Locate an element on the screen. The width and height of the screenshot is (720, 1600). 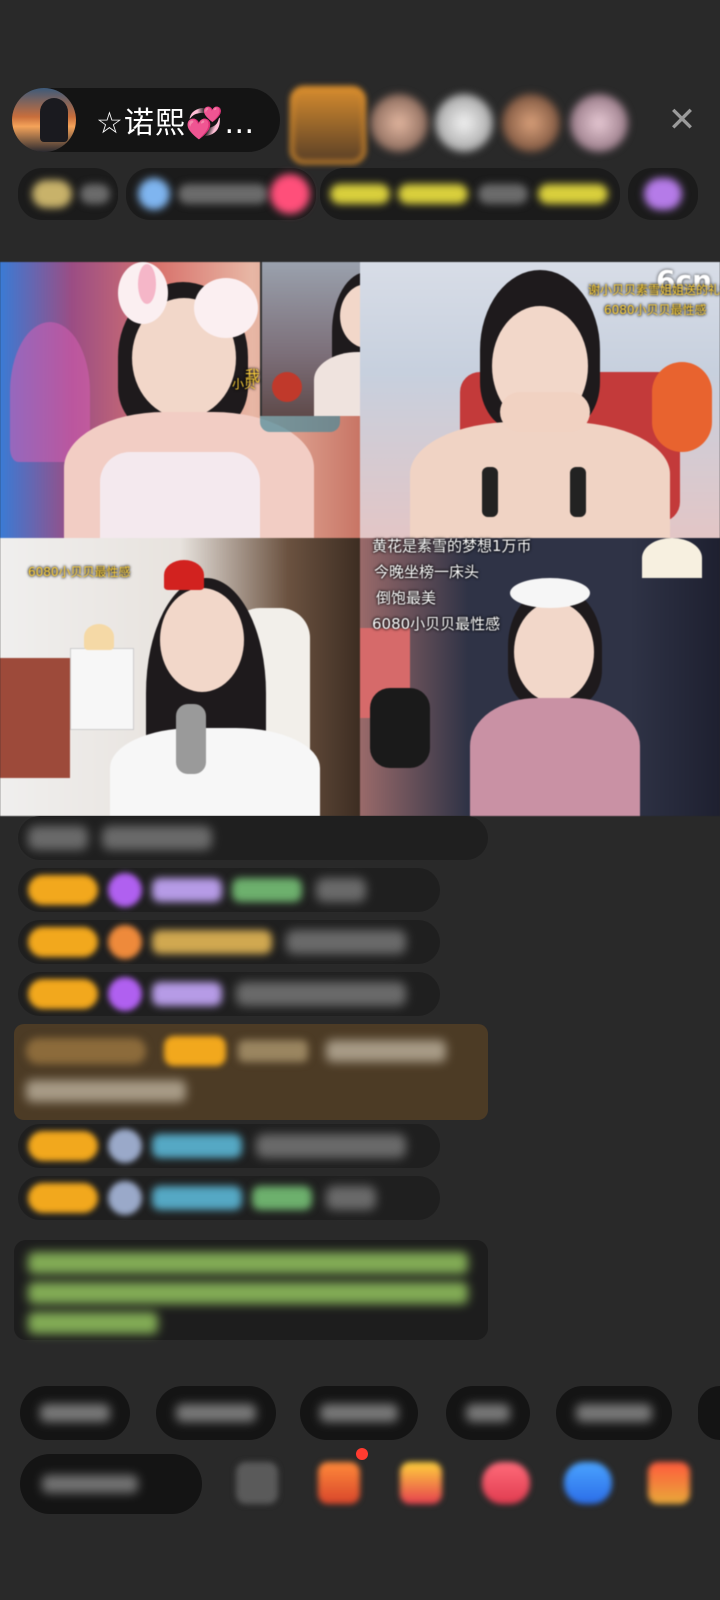
system-notice is located at coordinates (251, 1290).